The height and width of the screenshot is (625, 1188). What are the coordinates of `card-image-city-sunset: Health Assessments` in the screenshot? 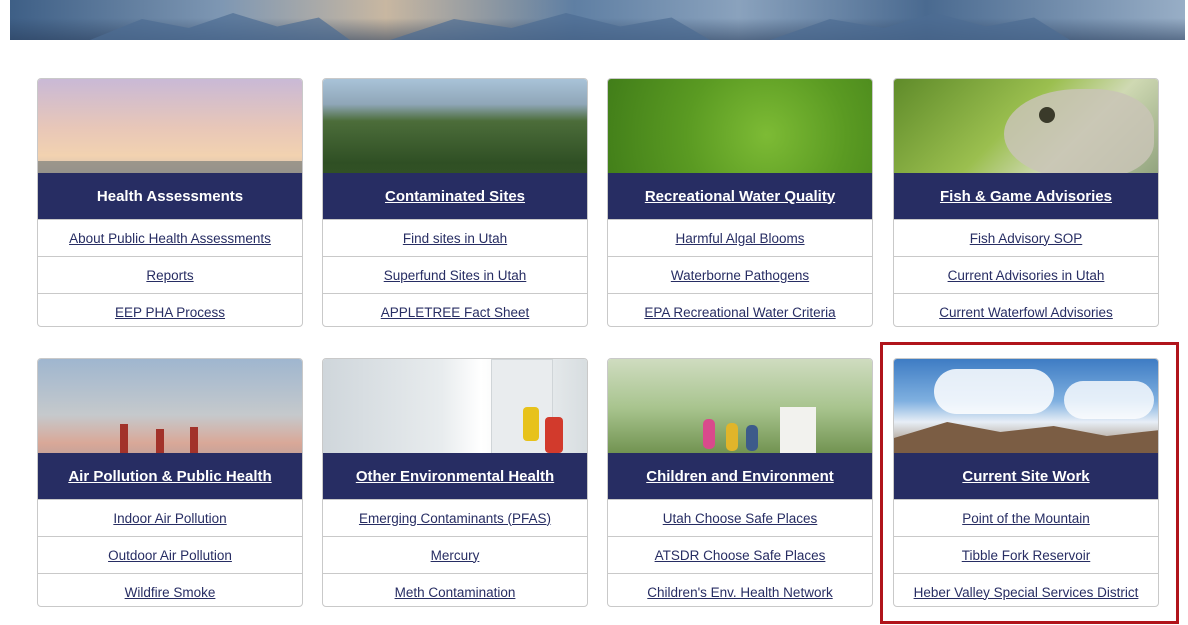 It's located at (170, 149).